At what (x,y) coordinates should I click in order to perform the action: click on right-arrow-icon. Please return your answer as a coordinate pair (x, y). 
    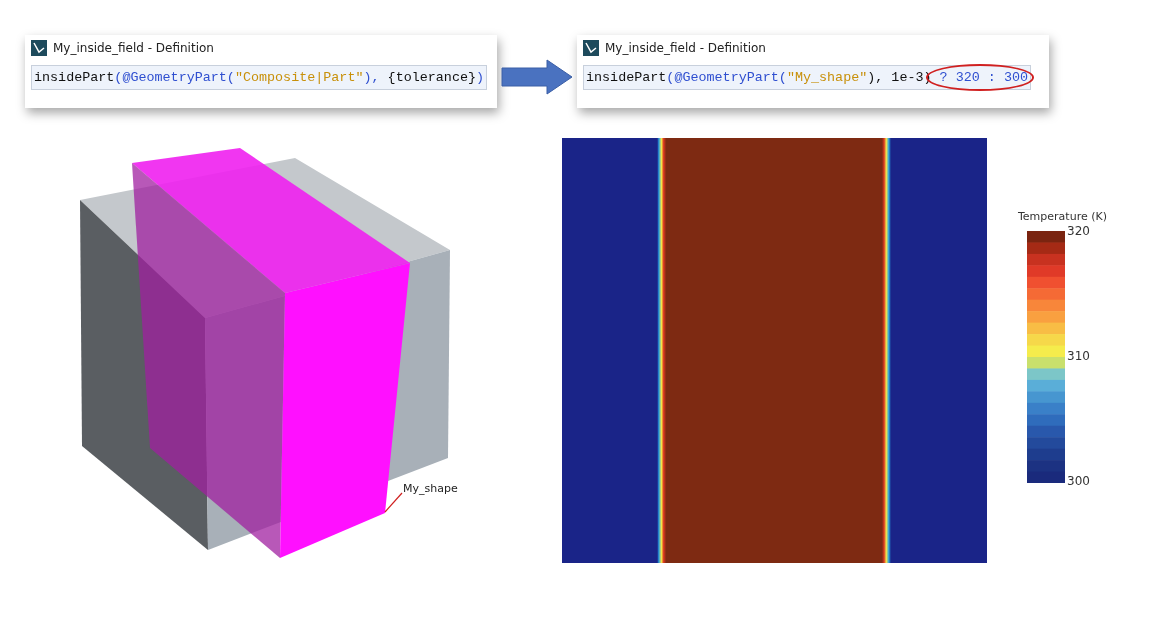
    Looking at the image, I should click on (537, 76).